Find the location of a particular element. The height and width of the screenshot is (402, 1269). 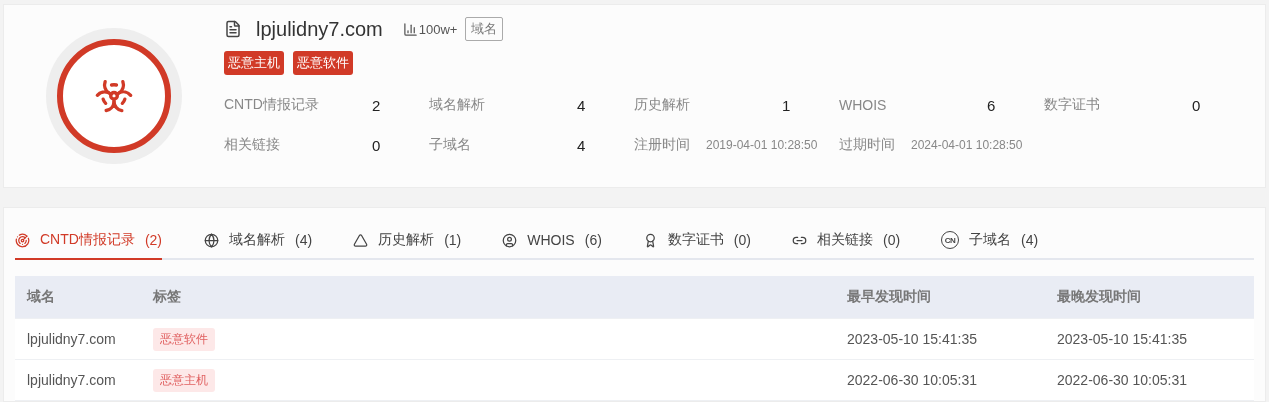

stat-label: 相关链接 is located at coordinates (252, 145).